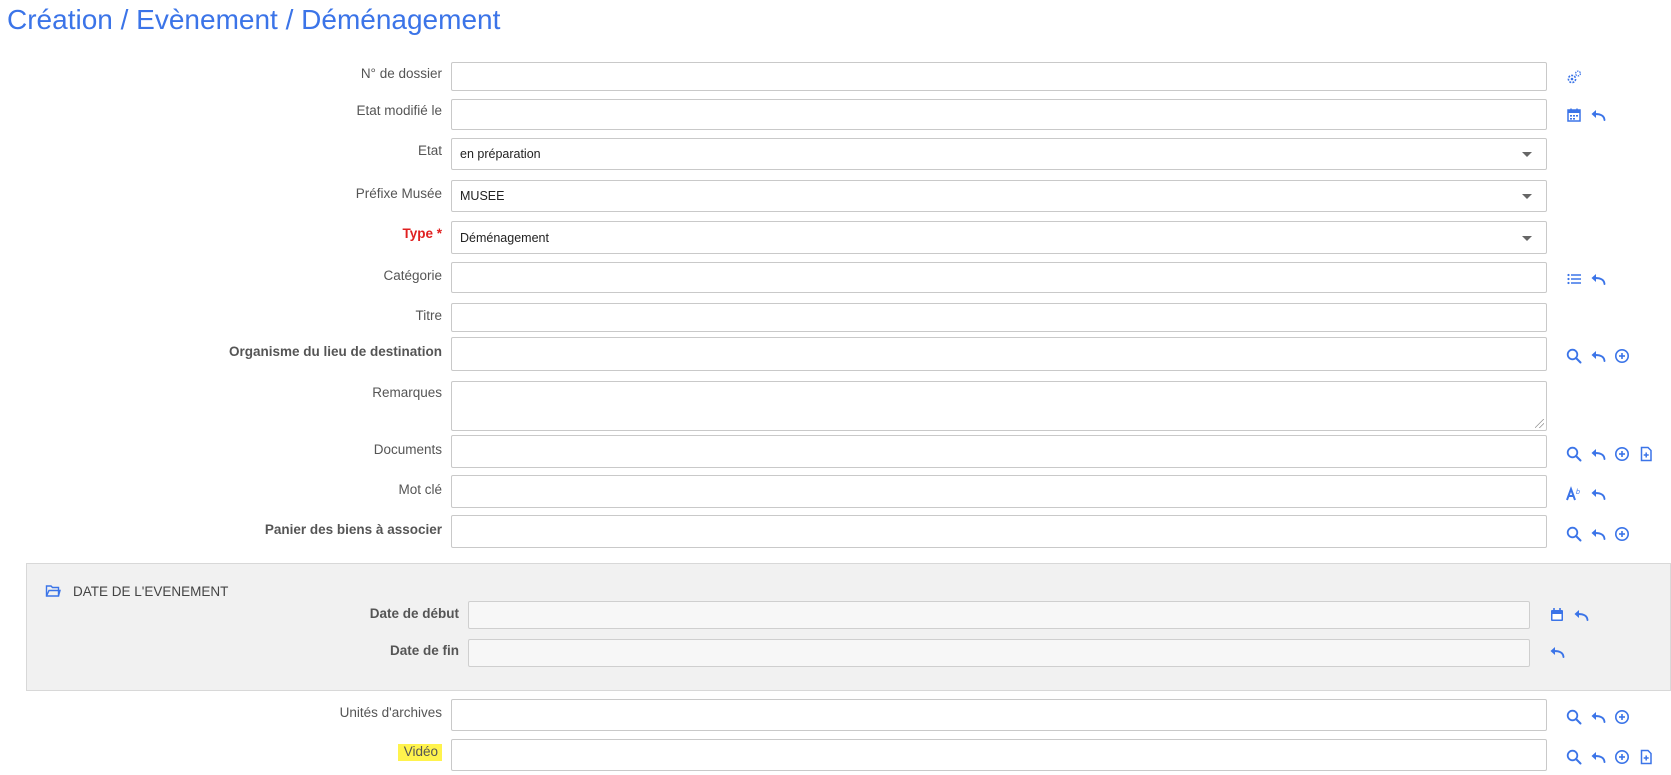 The height and width of the screenshot is (775, 1671). I want to click on list-icon, so click(1574, 279).